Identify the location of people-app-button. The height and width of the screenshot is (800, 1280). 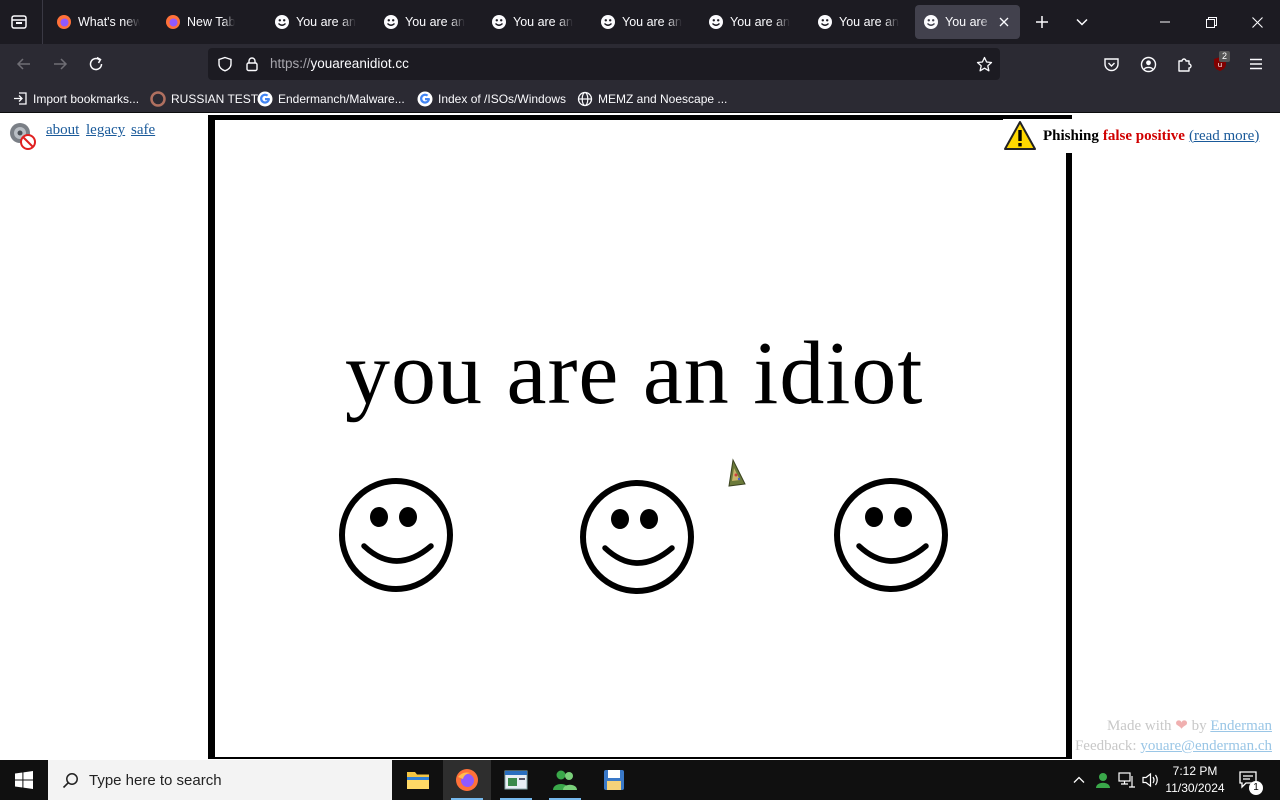
(565, 780).